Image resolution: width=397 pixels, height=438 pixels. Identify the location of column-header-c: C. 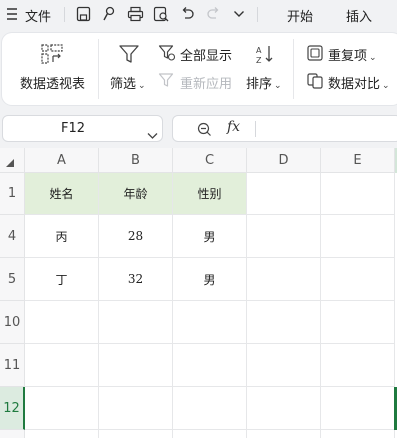
(210, 160).